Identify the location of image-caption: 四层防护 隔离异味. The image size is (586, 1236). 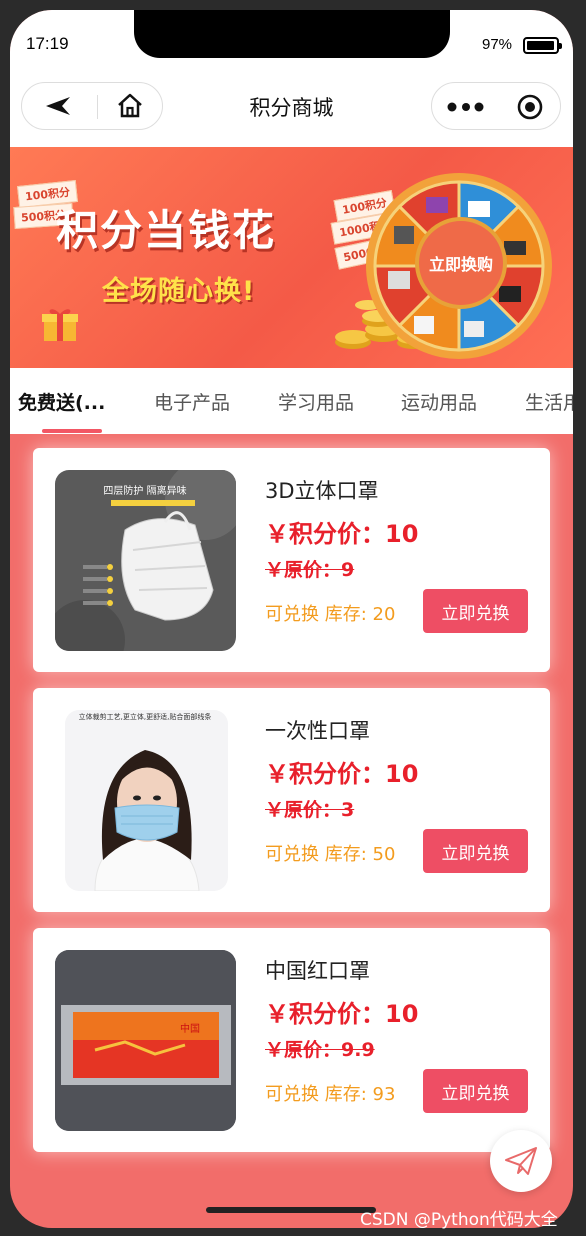
(144, 490).